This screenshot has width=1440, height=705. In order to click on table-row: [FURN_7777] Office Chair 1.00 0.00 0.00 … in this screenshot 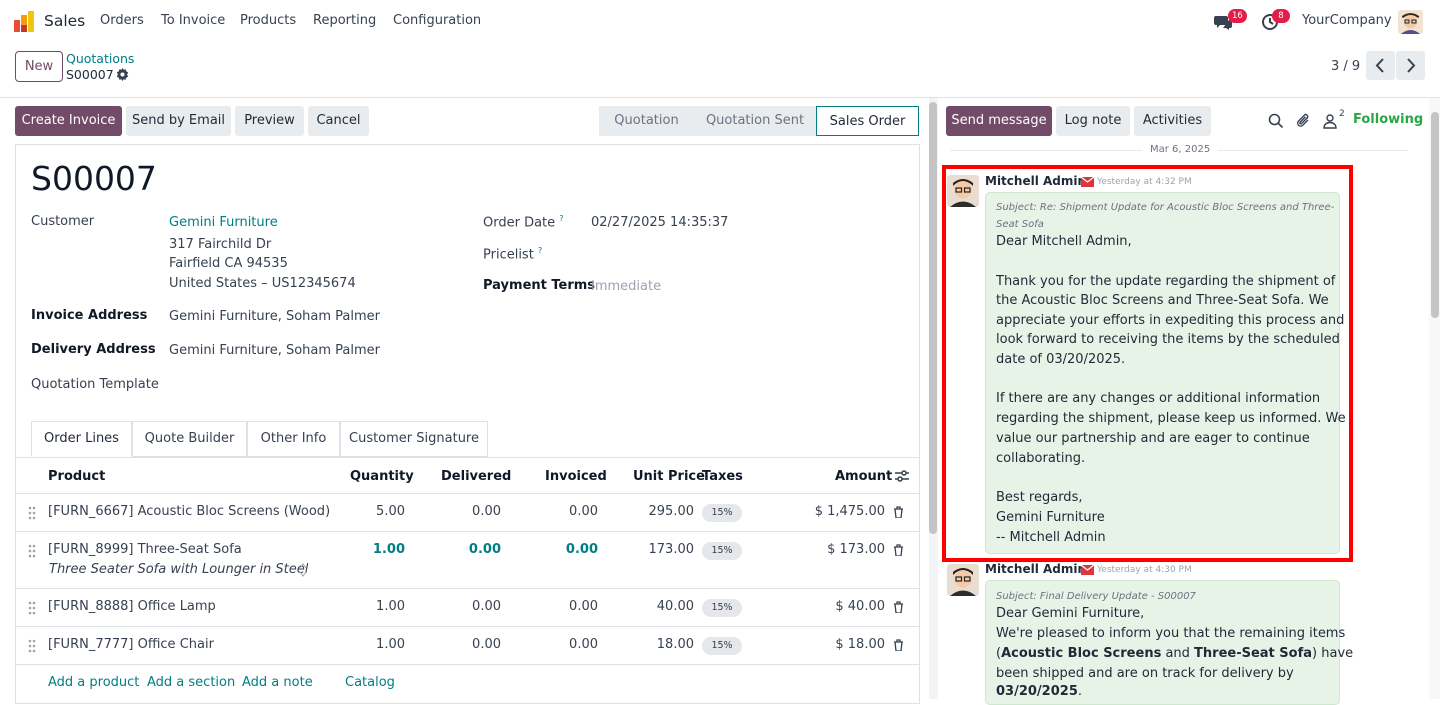, I will do `click(467, 646)`.